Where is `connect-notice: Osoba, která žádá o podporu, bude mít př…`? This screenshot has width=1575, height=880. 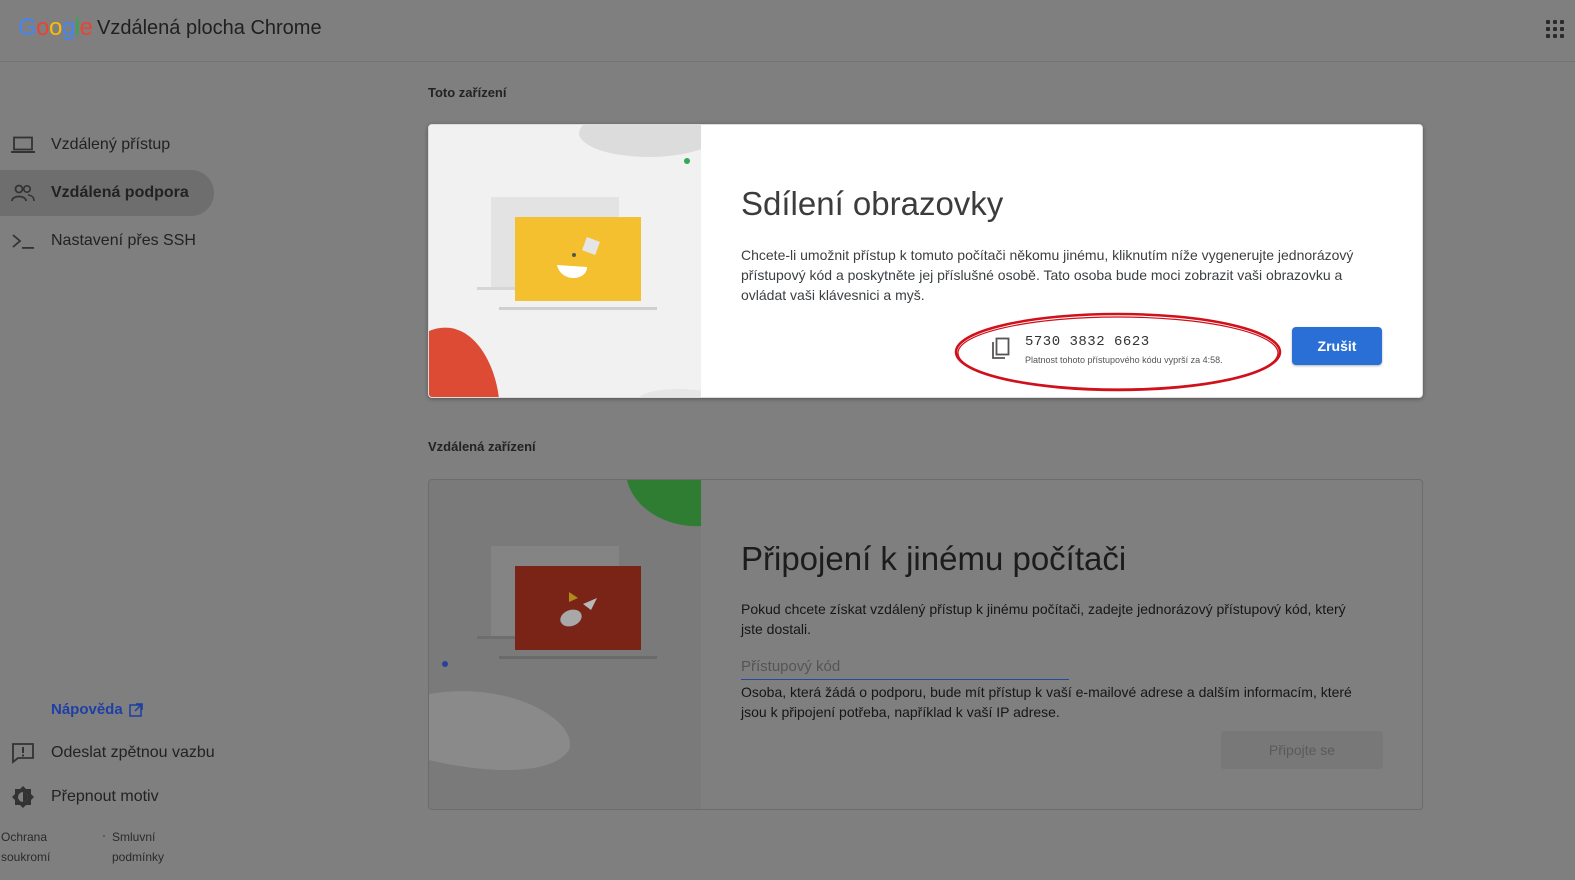
connect-notice: Osoba, která žádá o podporu, bude mít př… is located at coordinates (1046, 702).